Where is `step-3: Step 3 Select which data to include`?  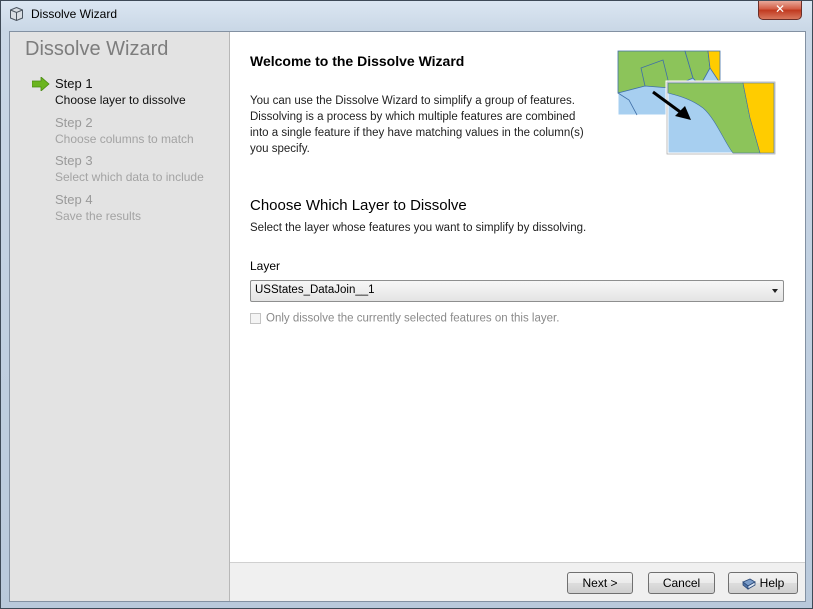 step-3: Step 3 Select which data to include is located at coordinates (129, 168).